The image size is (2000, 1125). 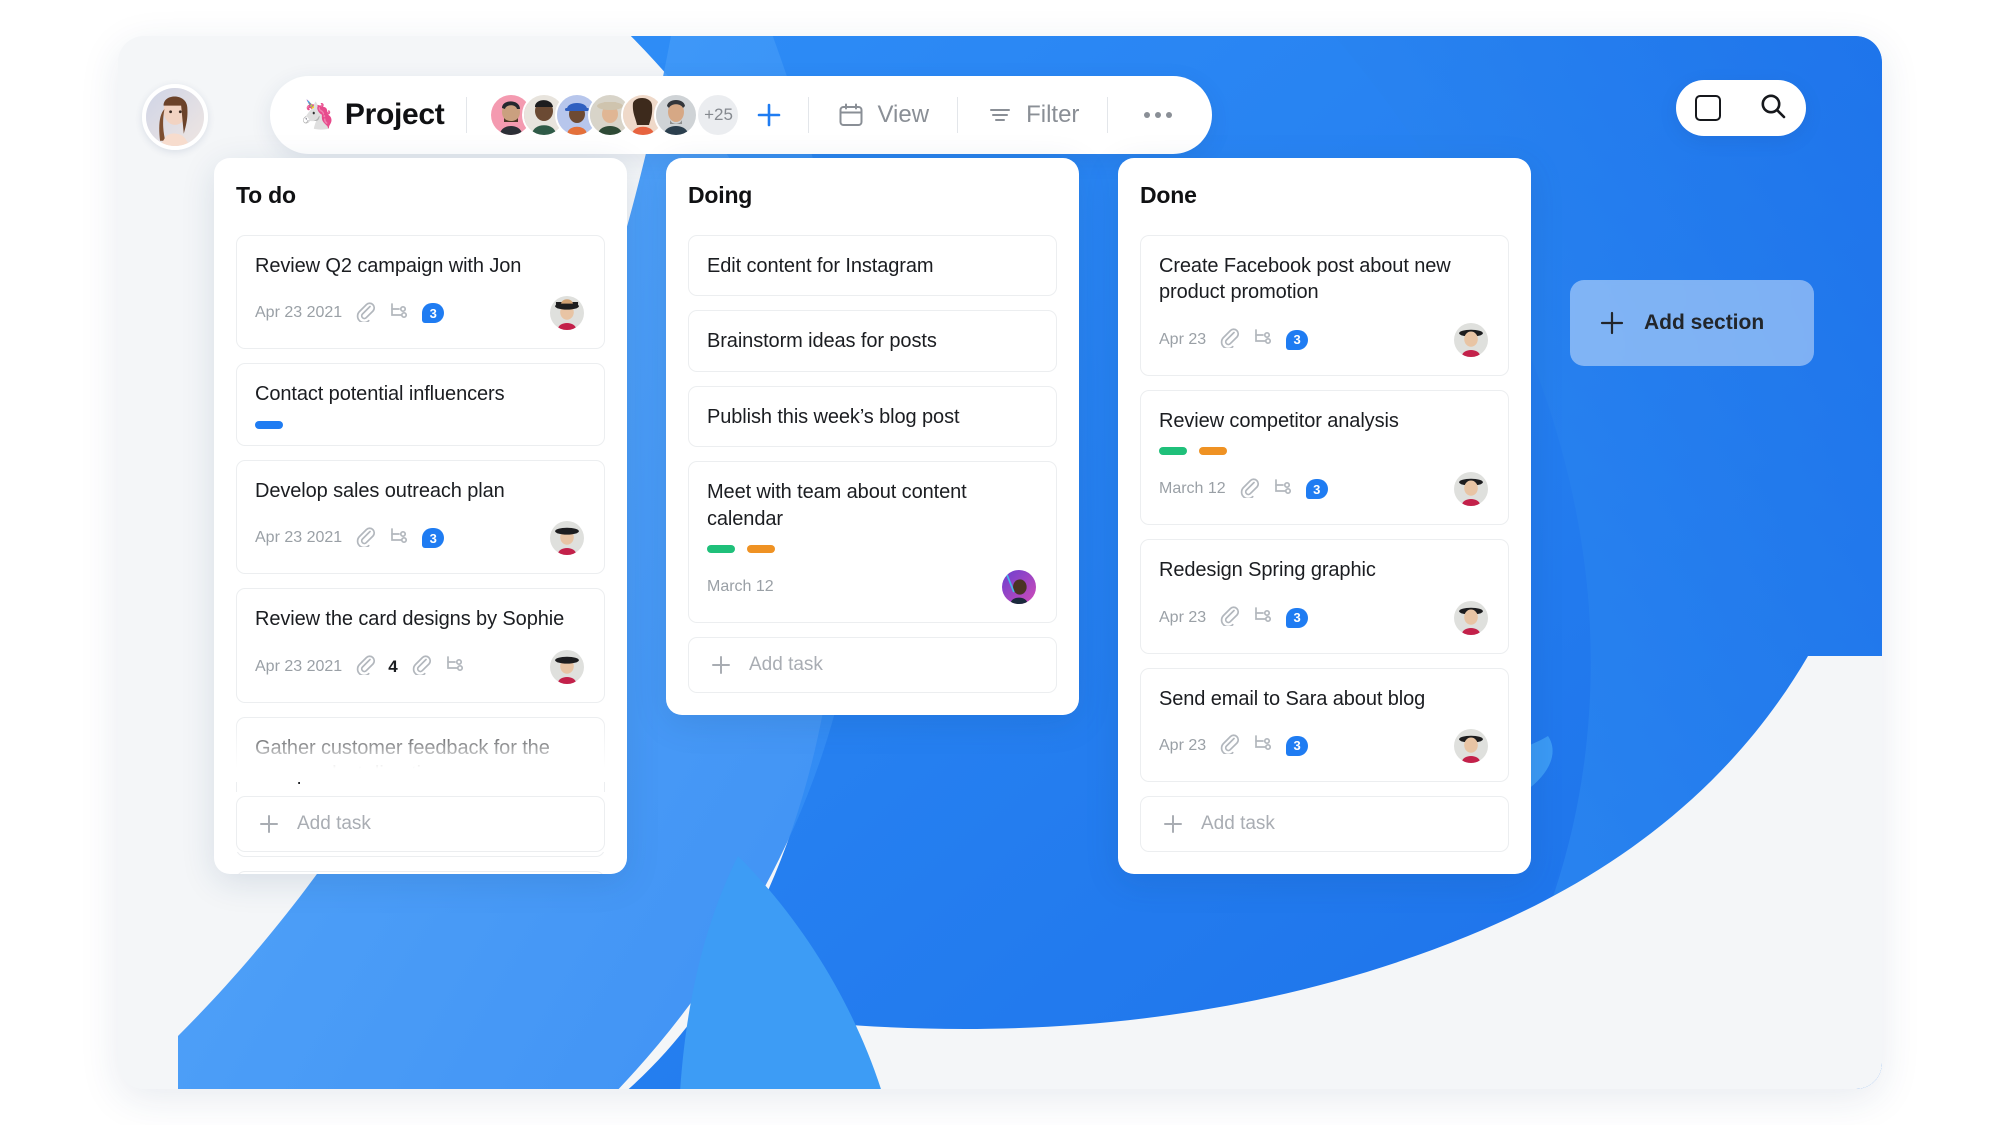 What do you see at coordinates (1032, 115) in the screenshot?
I see `filter-button: Filter` at bounding box center [1032, 115].